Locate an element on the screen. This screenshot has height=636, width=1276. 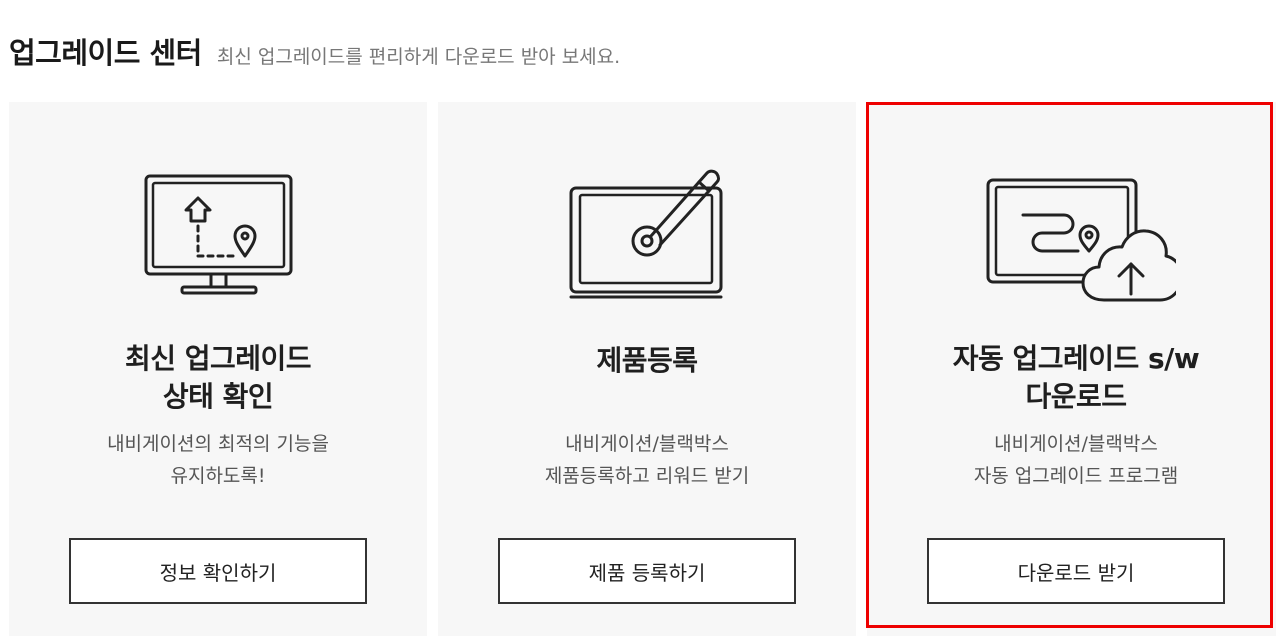
check-info-button: 정보 확인하기 is located at coordinates (218, 571).